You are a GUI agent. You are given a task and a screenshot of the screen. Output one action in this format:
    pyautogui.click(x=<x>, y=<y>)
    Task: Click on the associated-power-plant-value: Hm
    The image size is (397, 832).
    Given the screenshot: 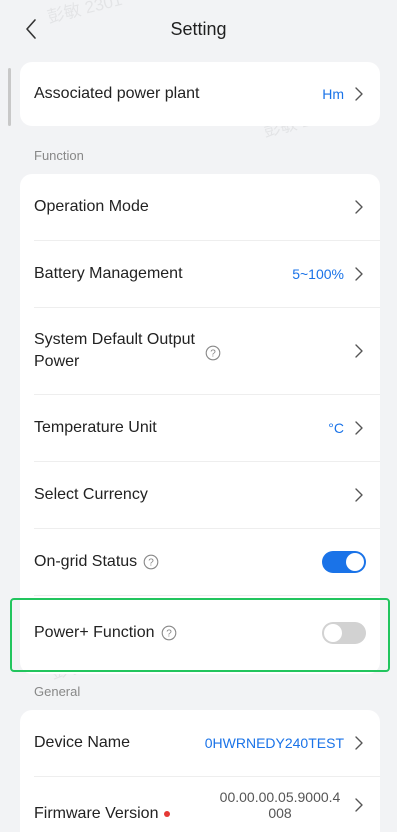 What is the action you would take?
    pyautogui.click(x=333, y=94)
    